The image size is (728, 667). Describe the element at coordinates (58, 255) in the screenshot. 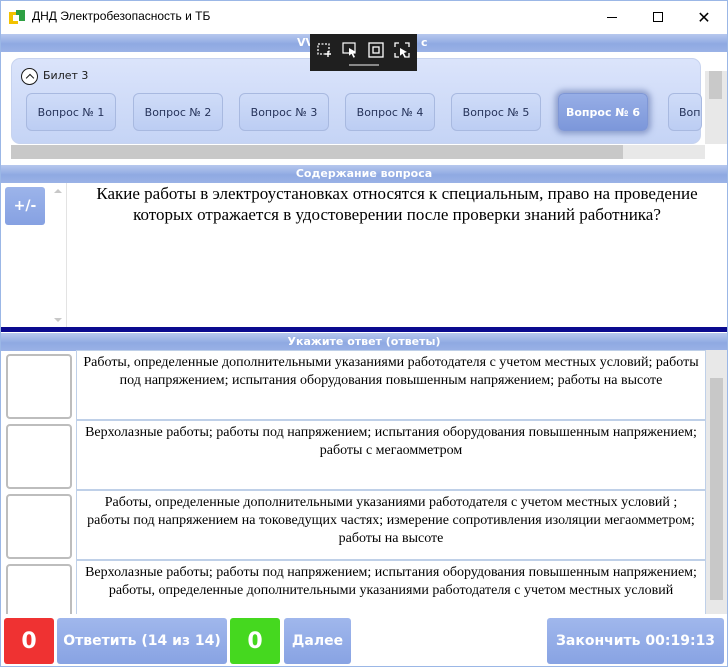

I see `question-scrollbar` at that location.